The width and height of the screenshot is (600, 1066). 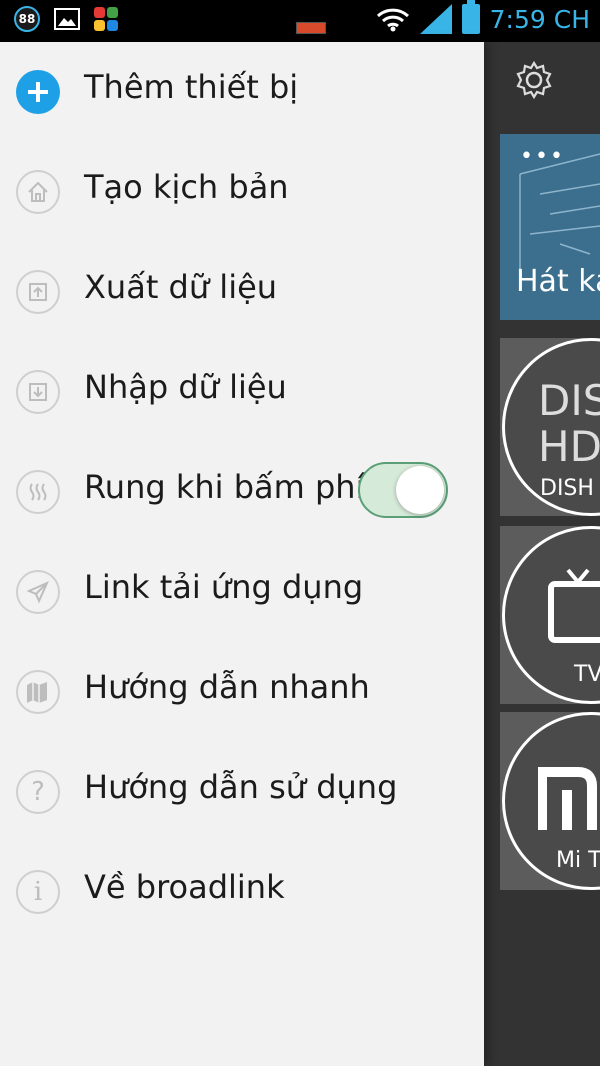 What do you see at coordinates (191, 87) in the screenshot?
I see `menu-item-label: Thêm thiết bị` at bounding box center [191, 87].